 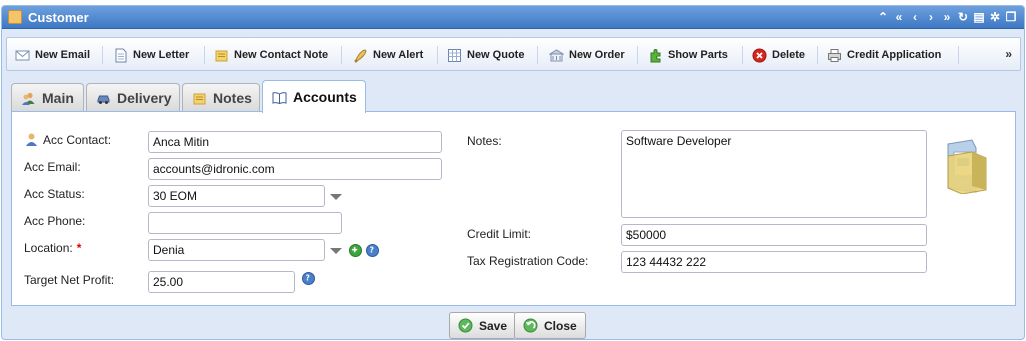 I want to click on tab-accounts: Accounts, so click(x=314, y=96).